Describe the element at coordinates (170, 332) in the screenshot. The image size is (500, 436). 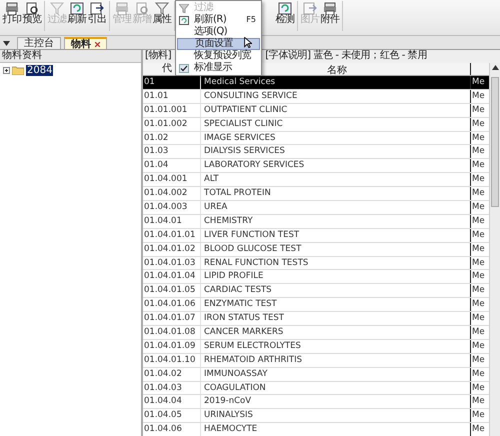
I see `code-cell: 01.04.01.08` at that location.